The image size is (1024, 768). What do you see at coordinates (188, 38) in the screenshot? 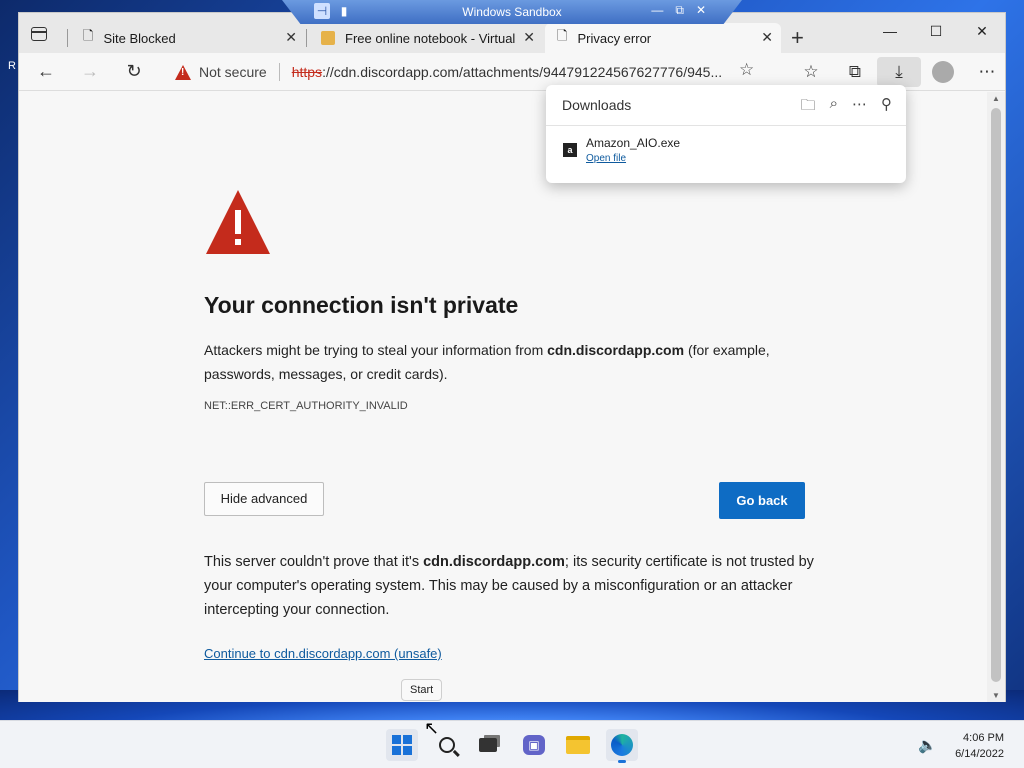
I see `tab-site-blocked: 🗋 Site Blocked ✕` at bounding box center [188, 38].